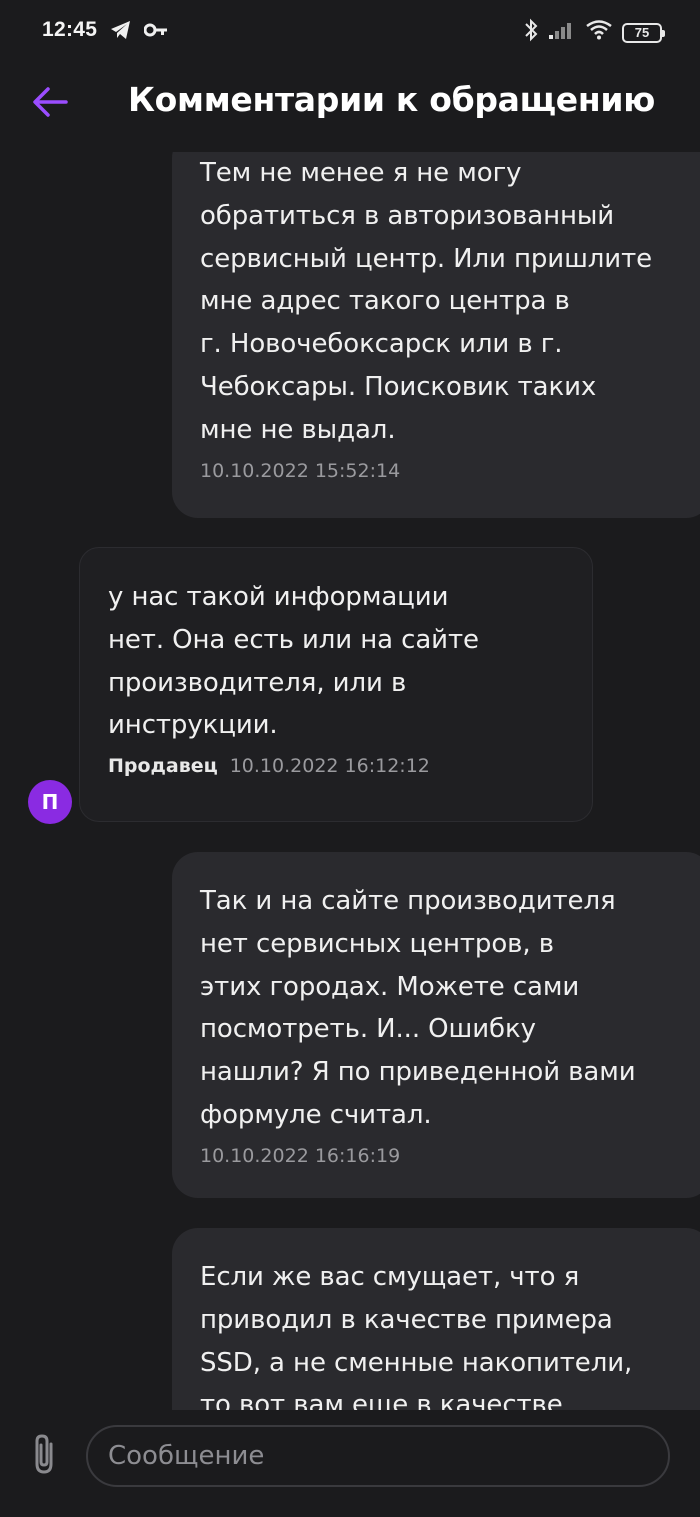  What do you see at coordinates (562, 32) in the screenshot?
I see `signal-icon` at bounding box center [562, 32].